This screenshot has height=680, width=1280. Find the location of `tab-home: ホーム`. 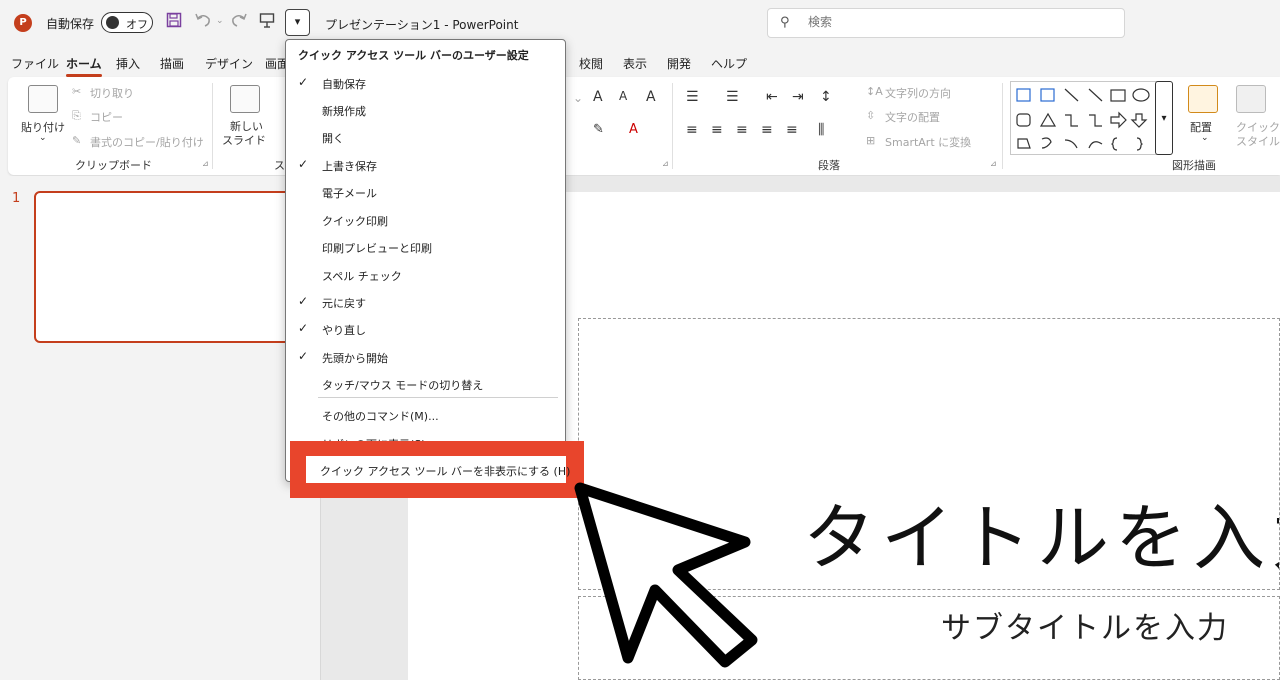

tab-home: ホーム is located at coordinates (84, 66).